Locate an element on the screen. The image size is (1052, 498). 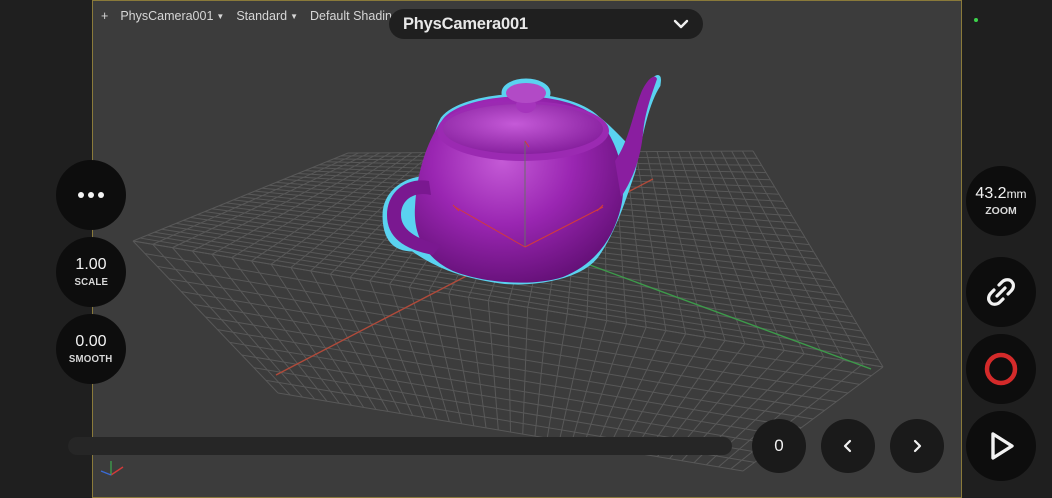
play-button is located at coordinates (1001, 446).